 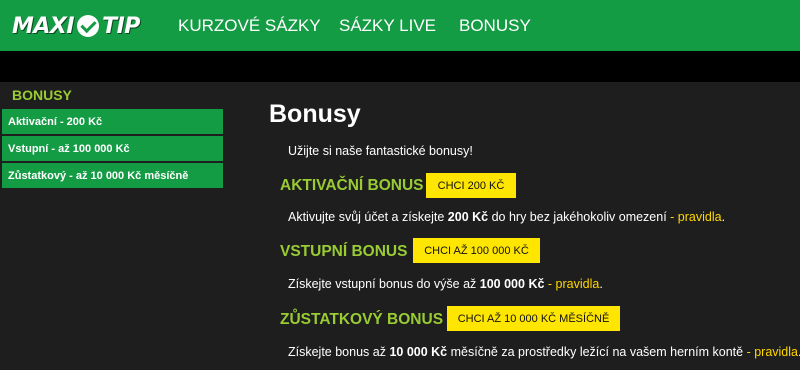 What do you see at coordinates (468, 217) in the screenshot?
I see `bonus-amount: 200 Kč` at bounding box center [468, 217].